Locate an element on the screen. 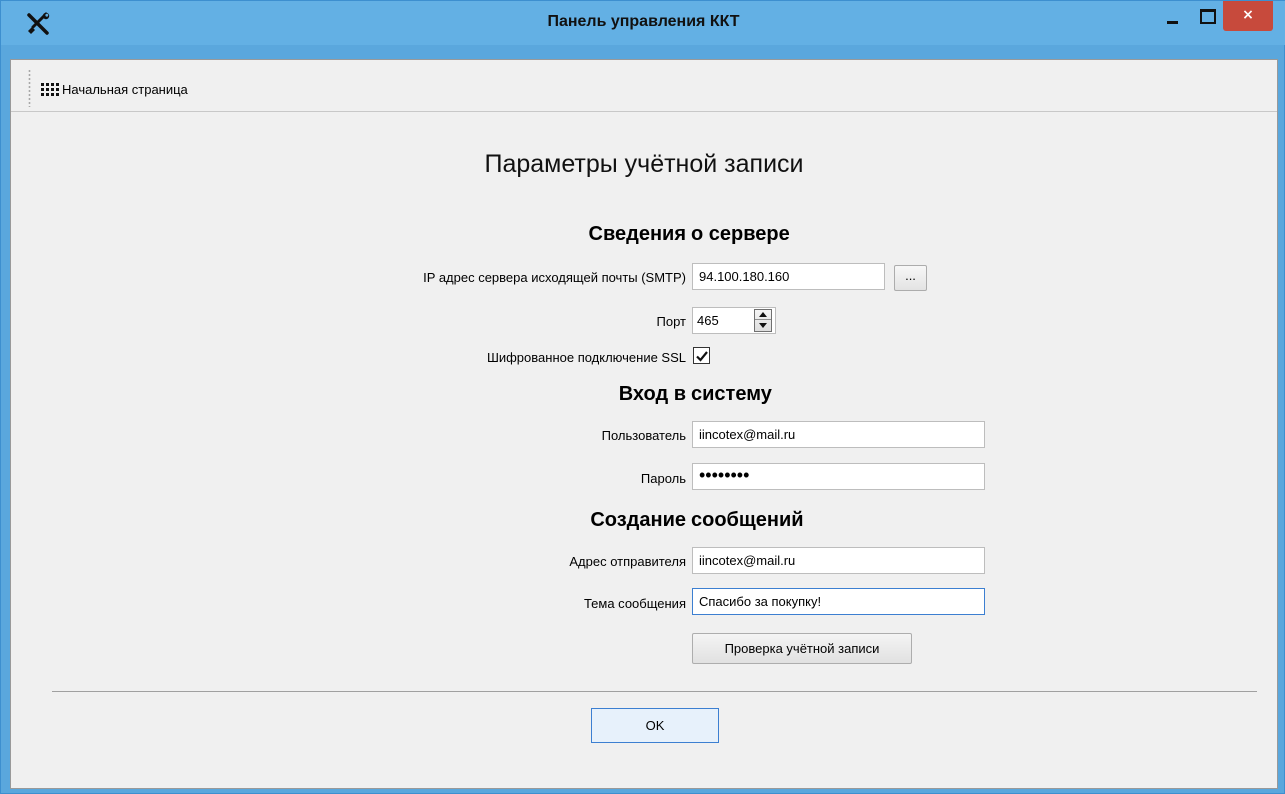 This screenshot has height=794, width=1285. toolbar: Начальная страница is located at coordinates (644, 86).